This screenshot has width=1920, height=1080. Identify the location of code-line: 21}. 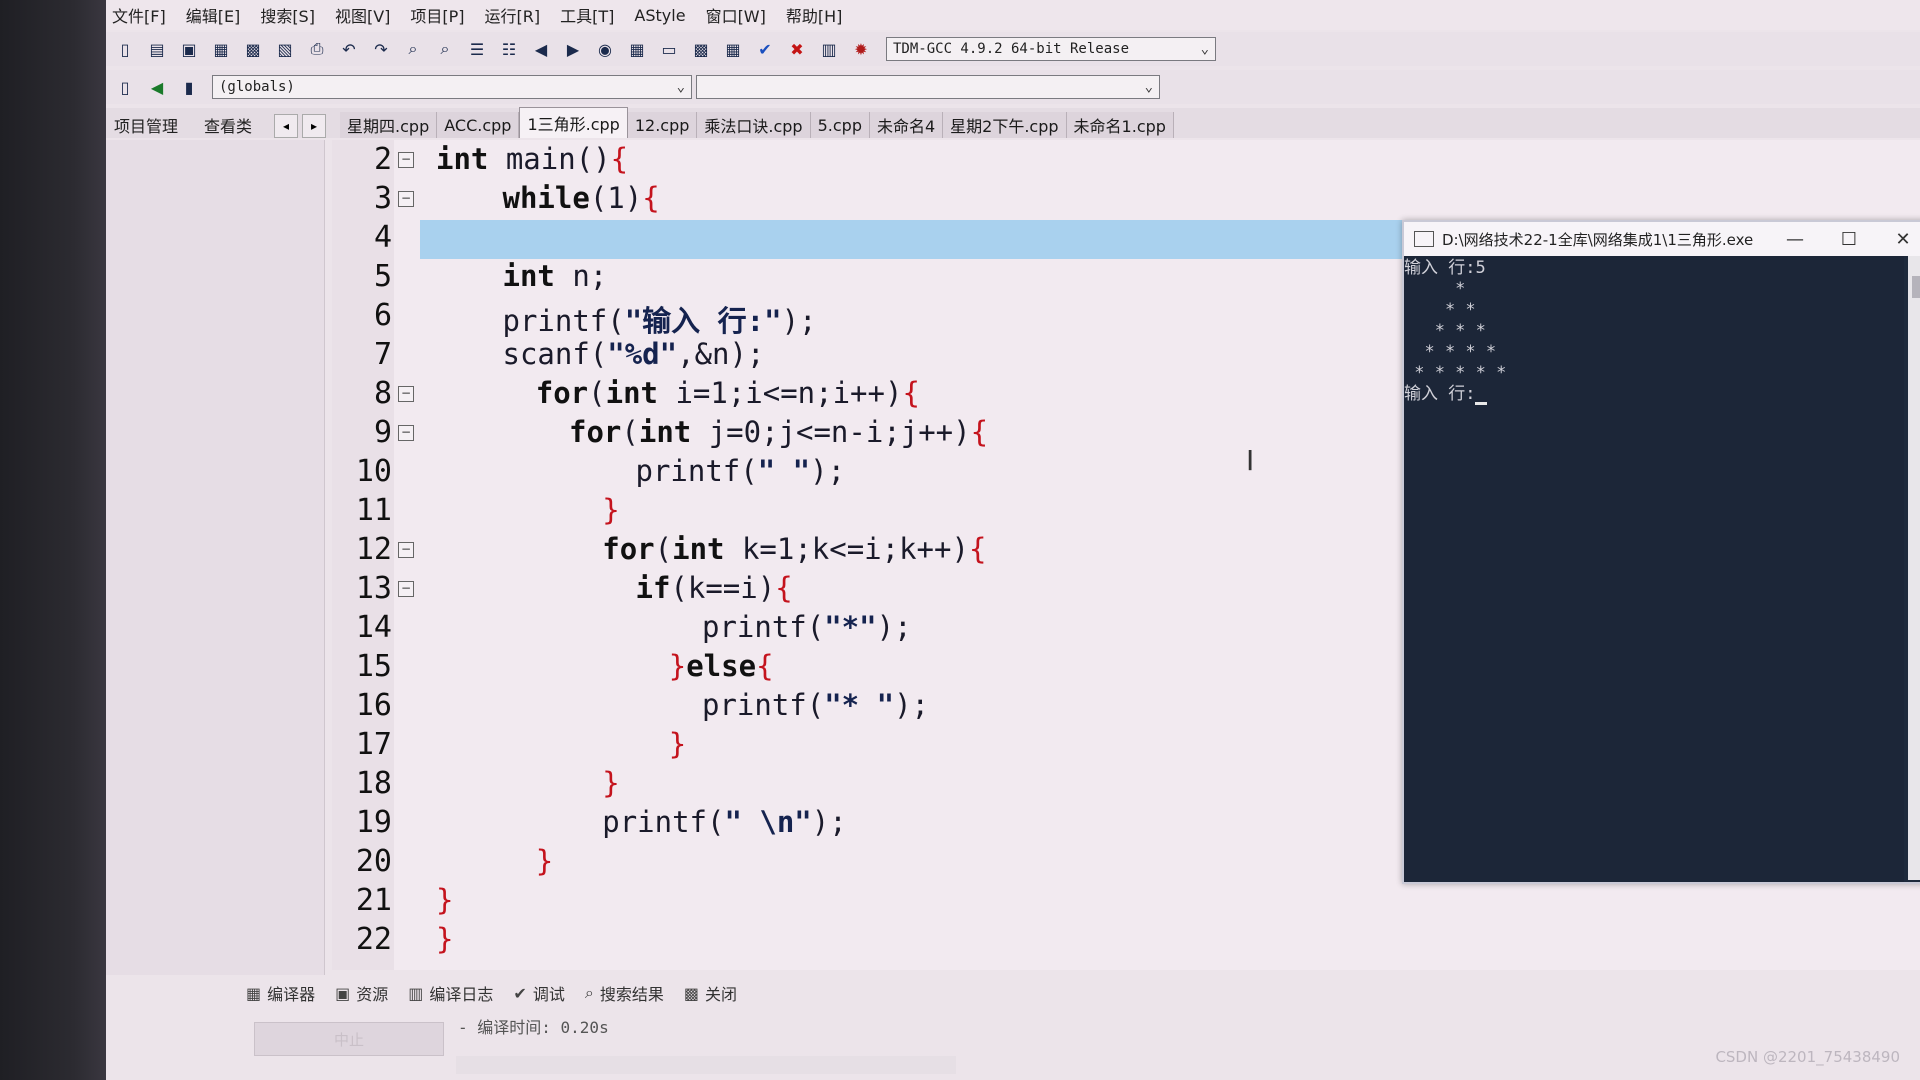
(1126, 902).